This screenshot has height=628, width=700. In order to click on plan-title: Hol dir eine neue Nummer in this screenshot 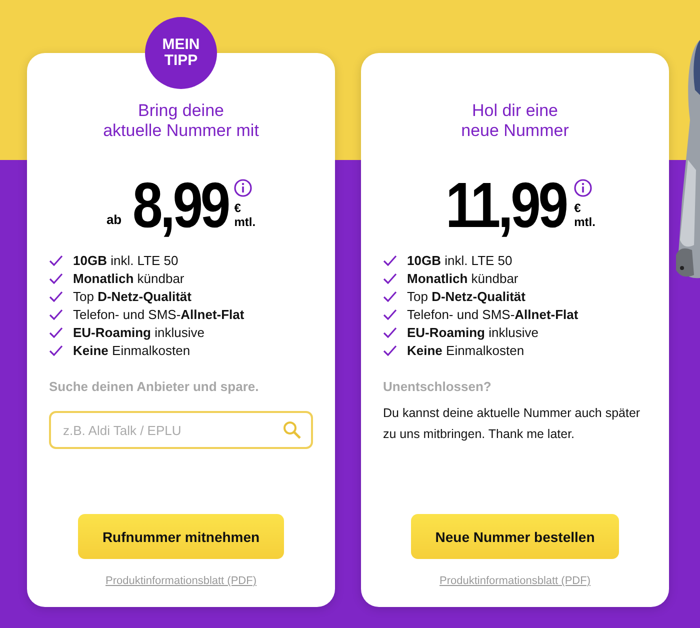, I will do `click(515, 121)`.